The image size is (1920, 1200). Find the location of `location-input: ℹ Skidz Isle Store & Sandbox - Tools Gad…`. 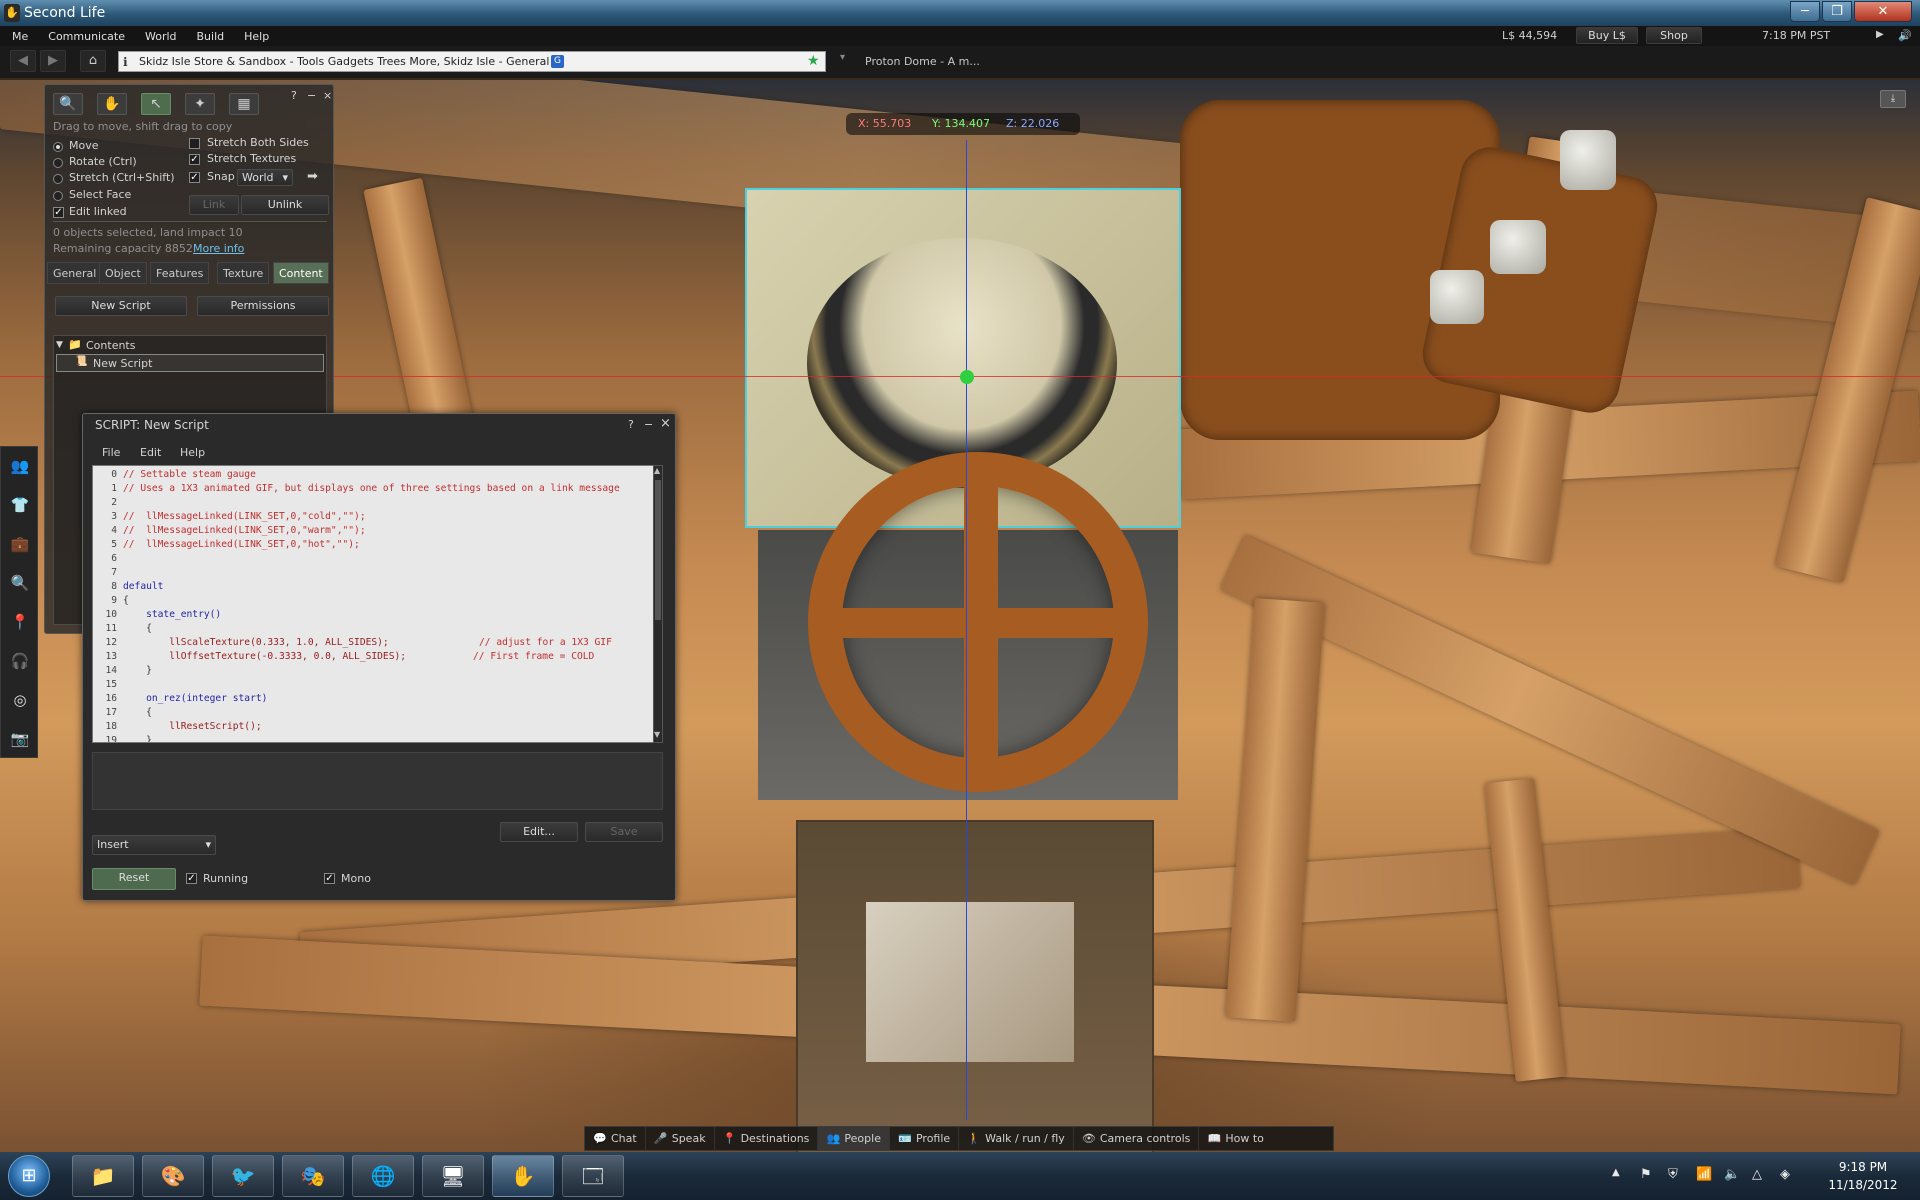

location-input: ℹ Skidz Isle Store & Sandbox - Tools Gad… is located at coordinates (472, 61).